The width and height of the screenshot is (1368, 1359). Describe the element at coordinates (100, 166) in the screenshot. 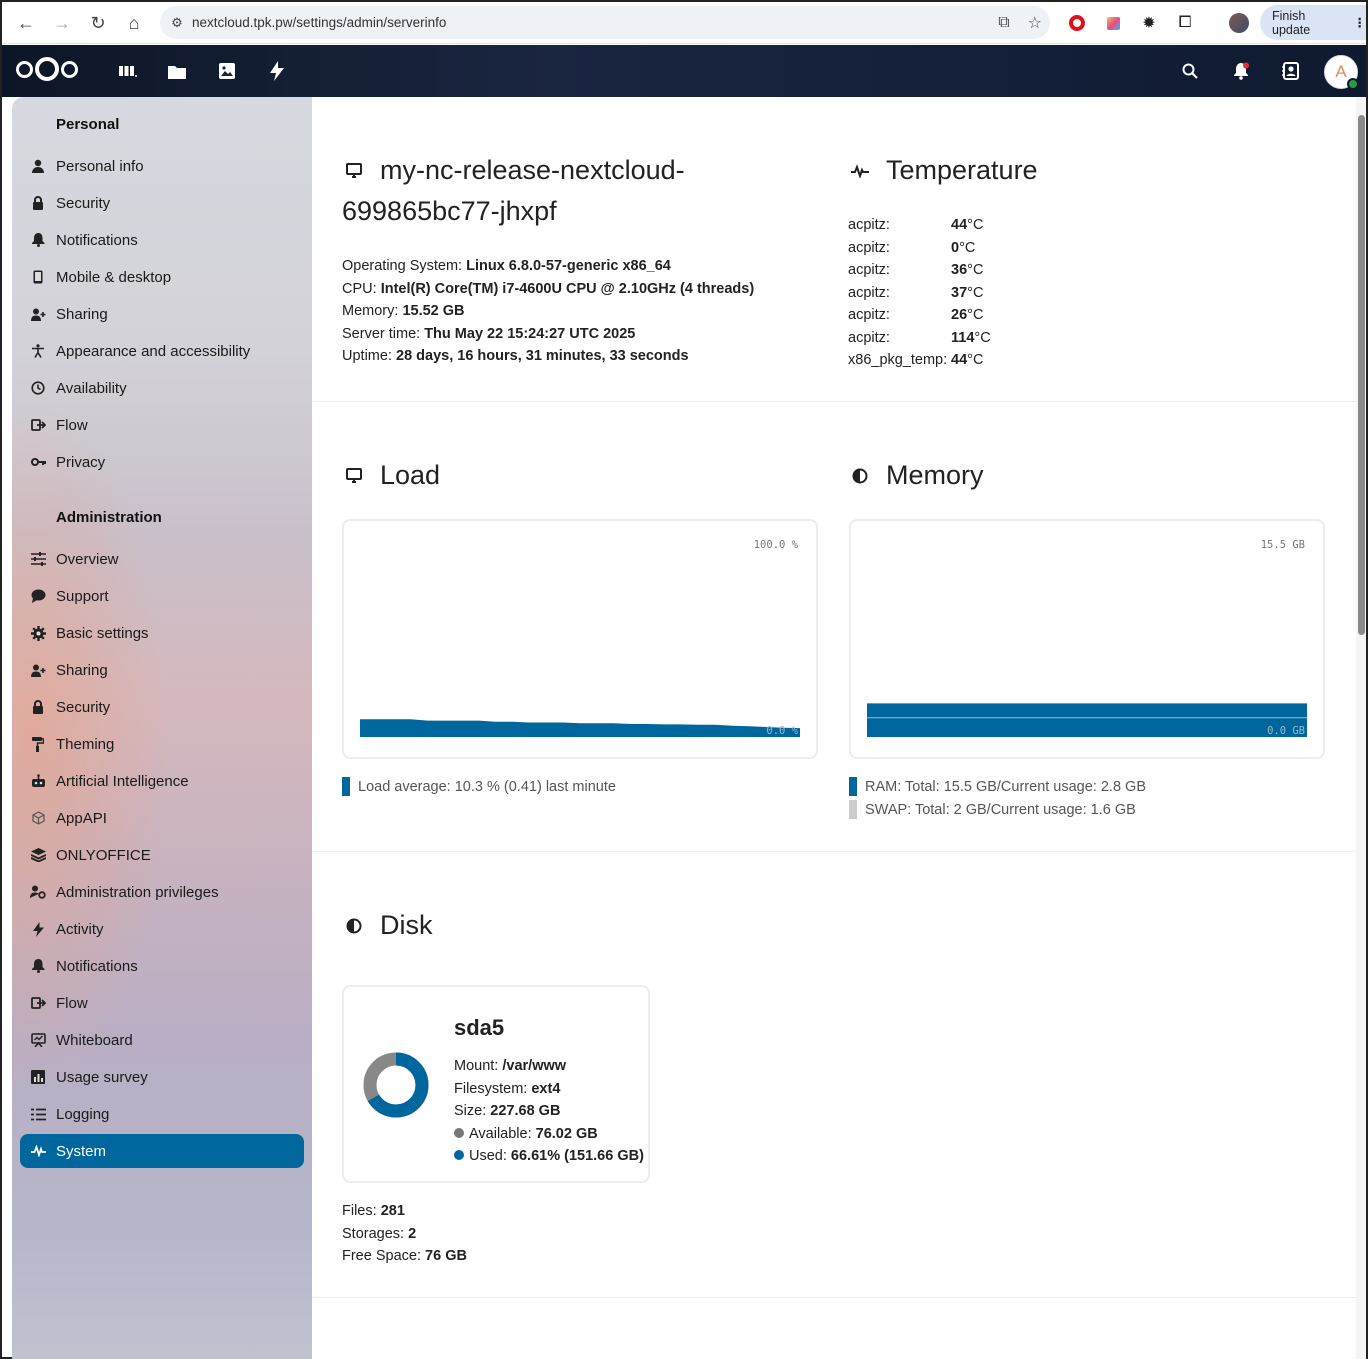

I see `sidebar-item-label: Personal info` at that location.